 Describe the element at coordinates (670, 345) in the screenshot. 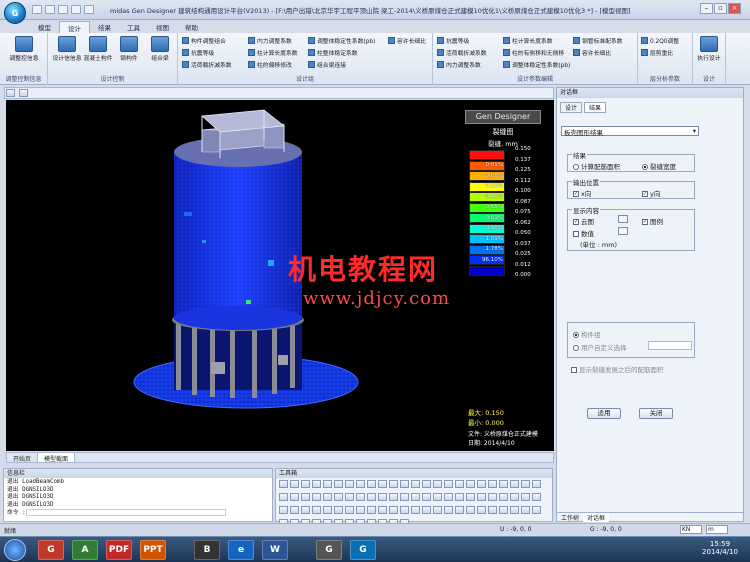

I see `user-select-input` at that location.